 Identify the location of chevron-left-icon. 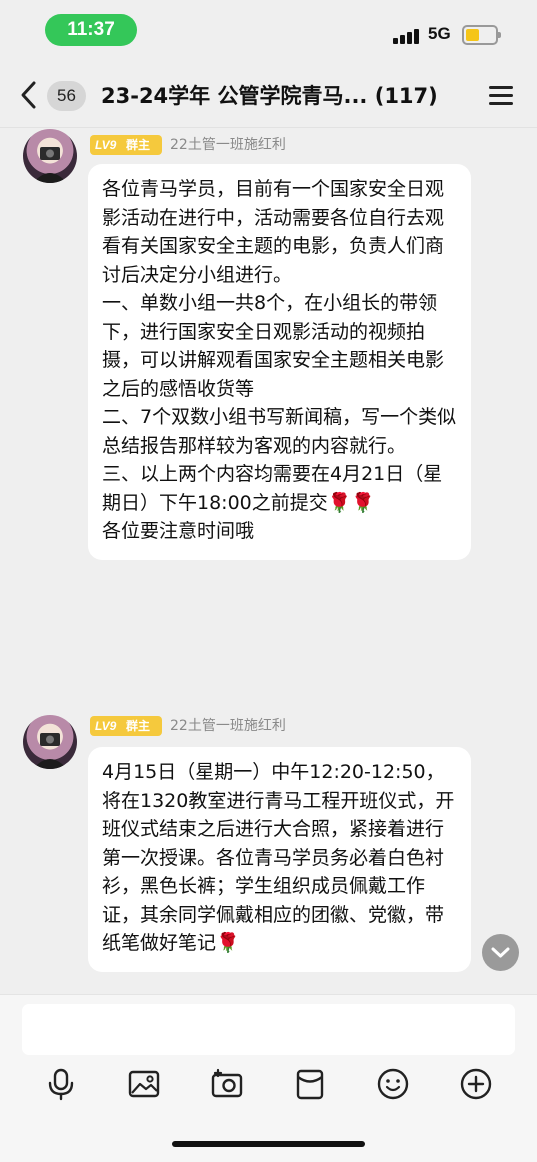
(29, 95).